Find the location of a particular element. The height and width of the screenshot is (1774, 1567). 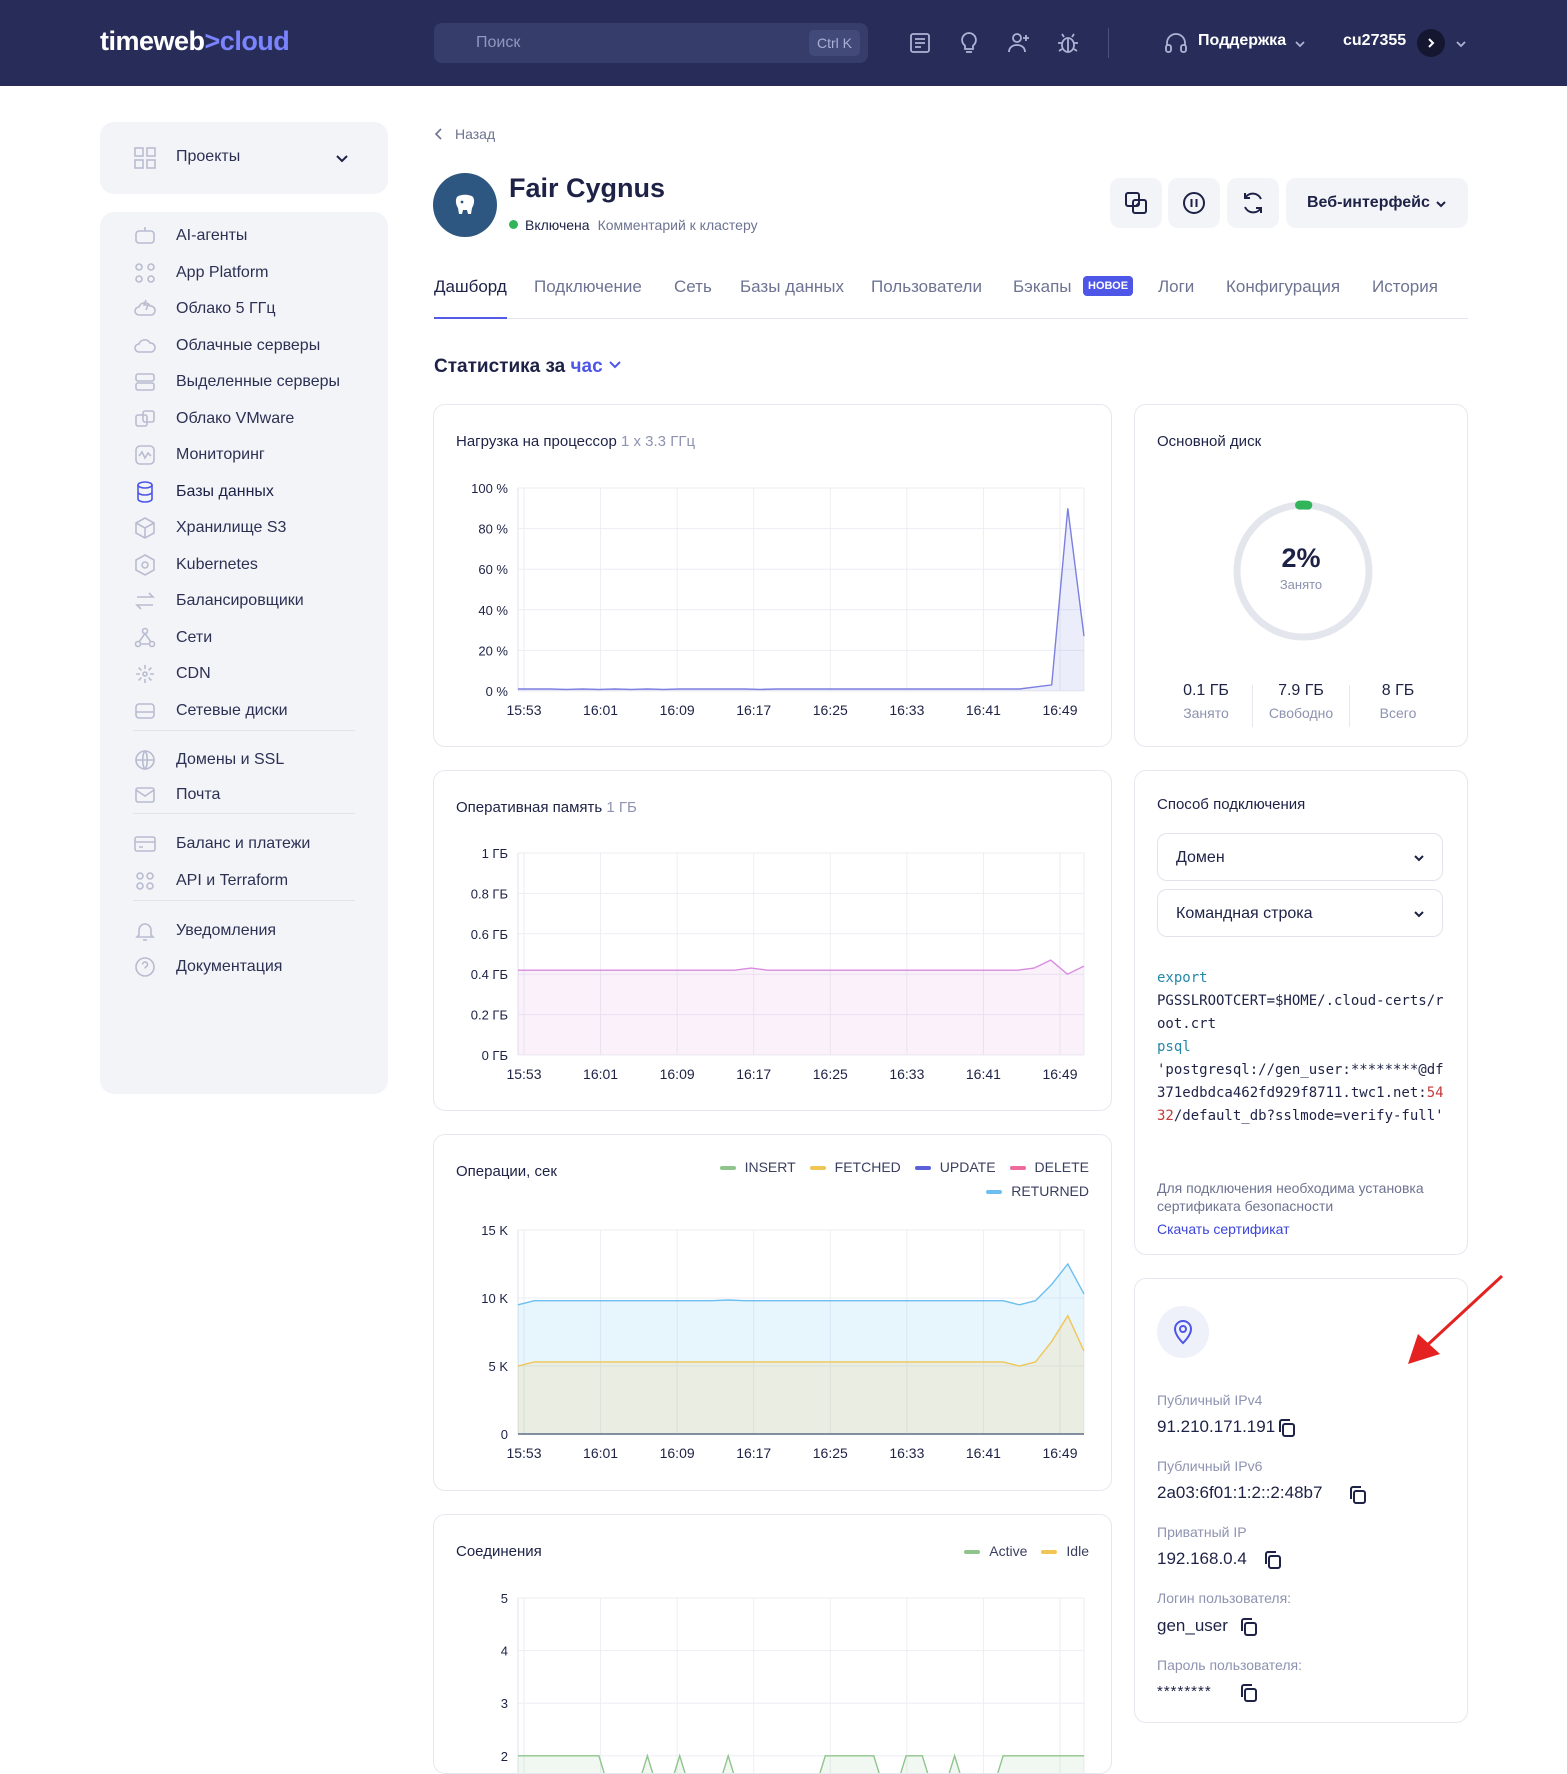

legend-item-idle: Idle is located at coordinates (1065, 1551).